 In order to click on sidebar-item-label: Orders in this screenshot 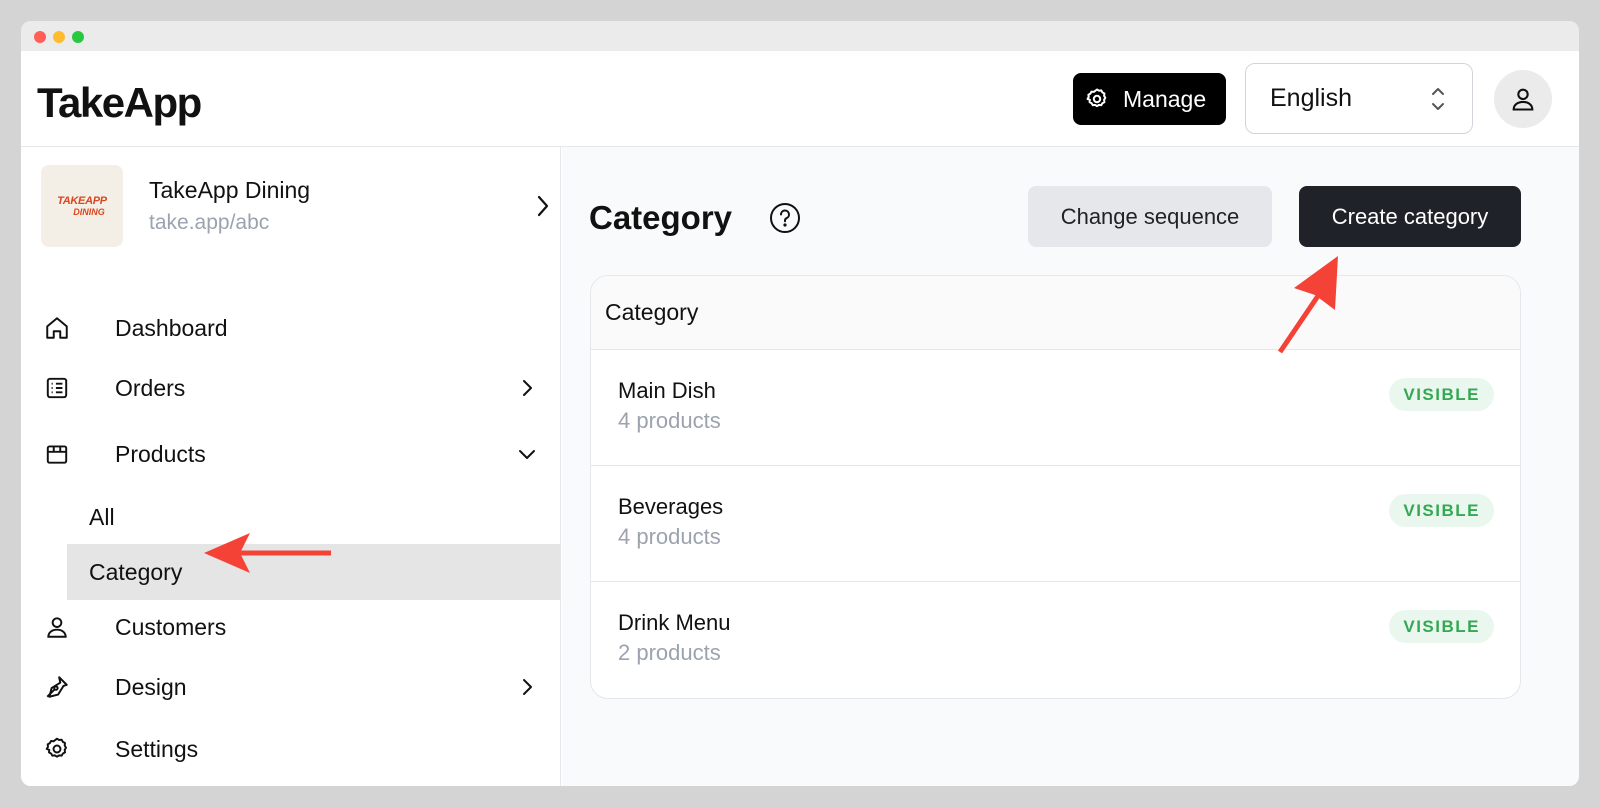, I will do `click(150, 387)`.